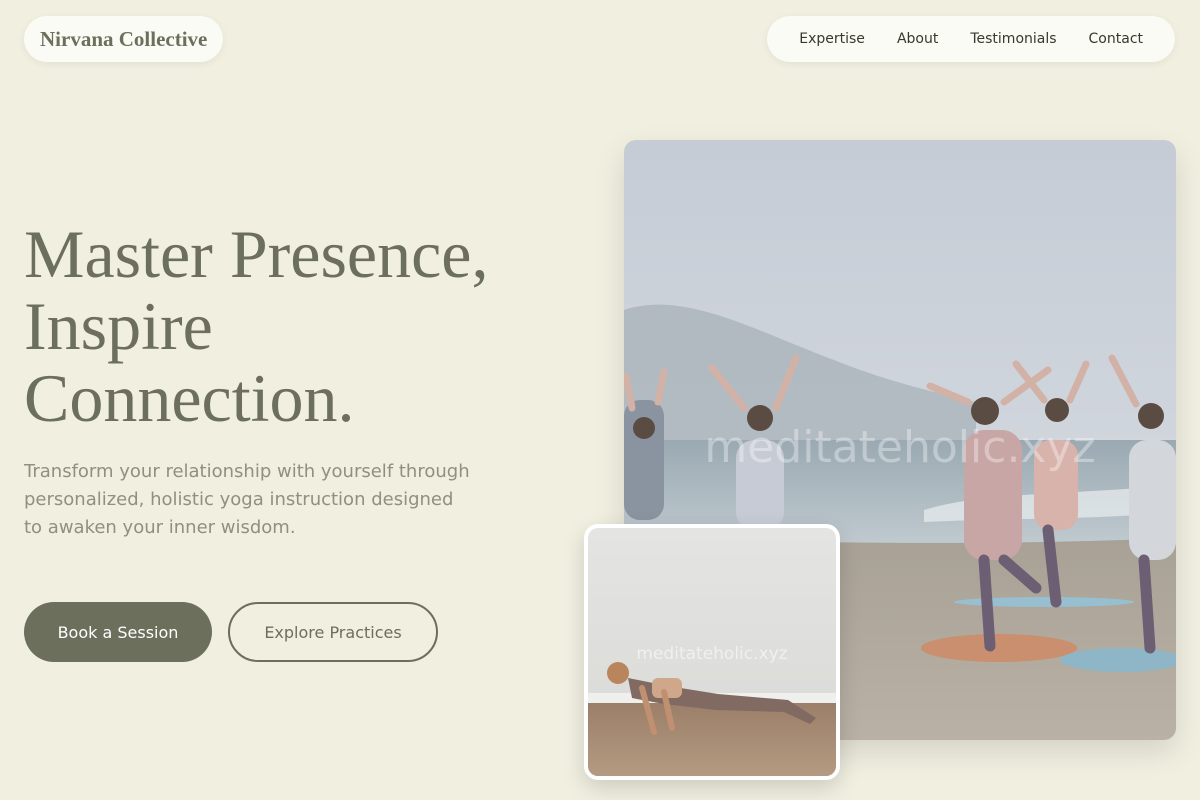 Image resolution: width=1200 pixels, height=800 pixels. Describe the element at coordinates (1116, 39) in the screenshot. I see `nav-link-contact: Contact` at that location.